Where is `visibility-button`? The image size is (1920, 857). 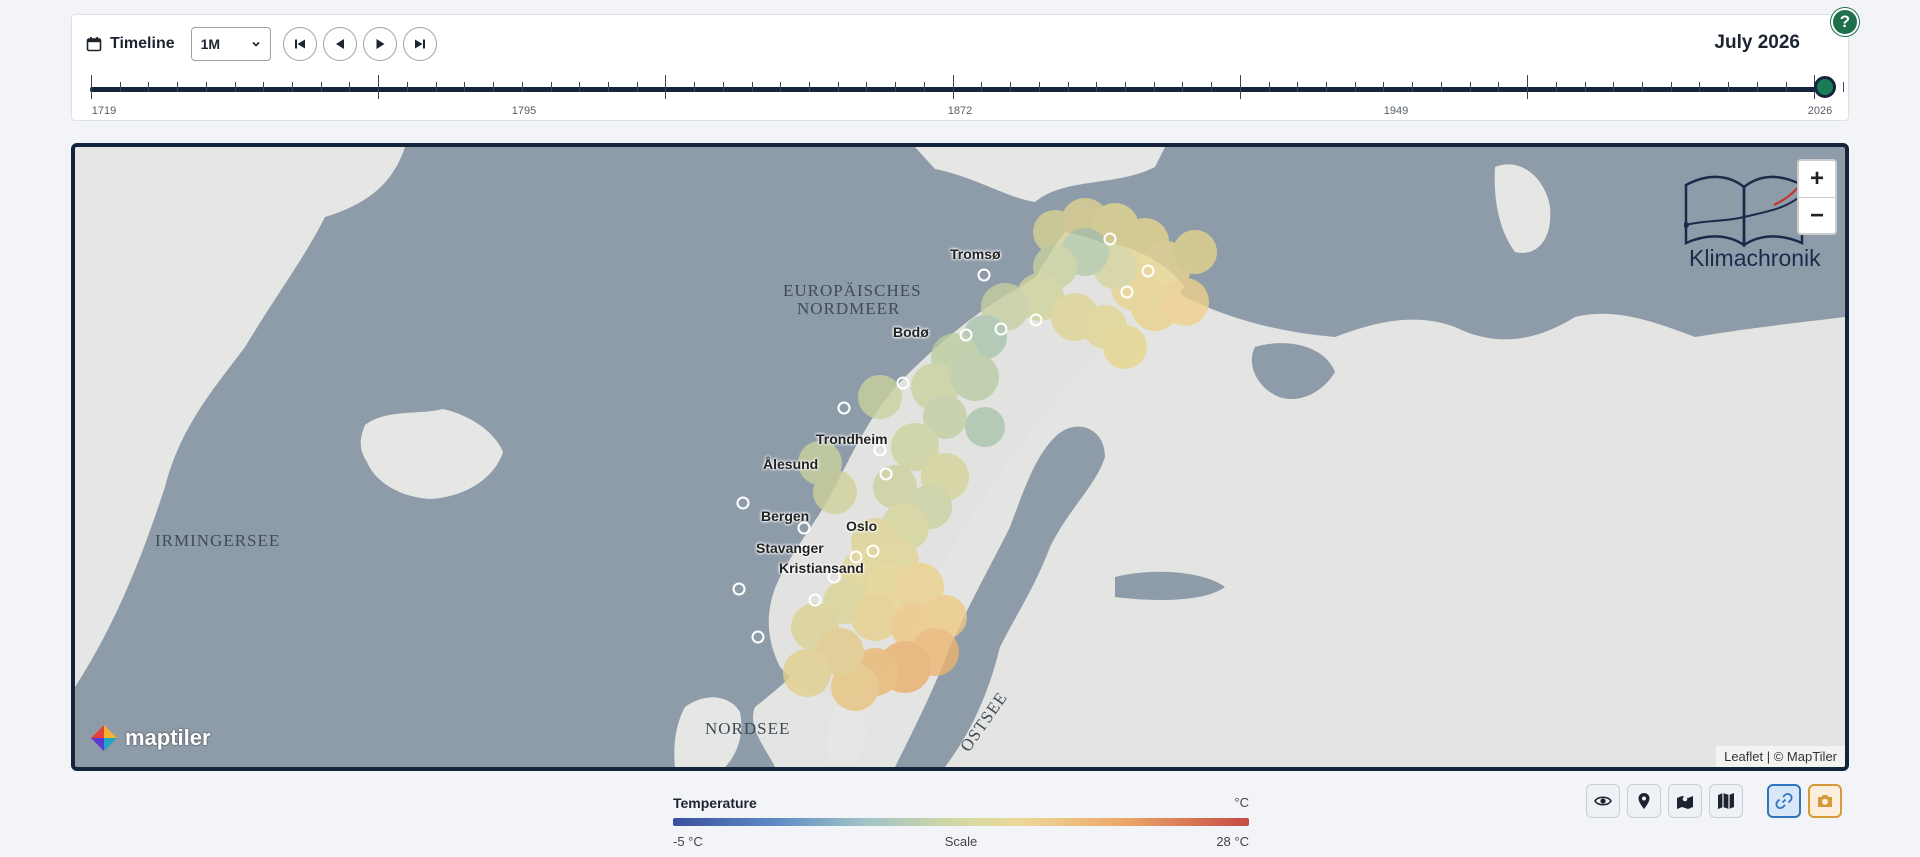 visibility-button is located at coordinates (1603, 801).